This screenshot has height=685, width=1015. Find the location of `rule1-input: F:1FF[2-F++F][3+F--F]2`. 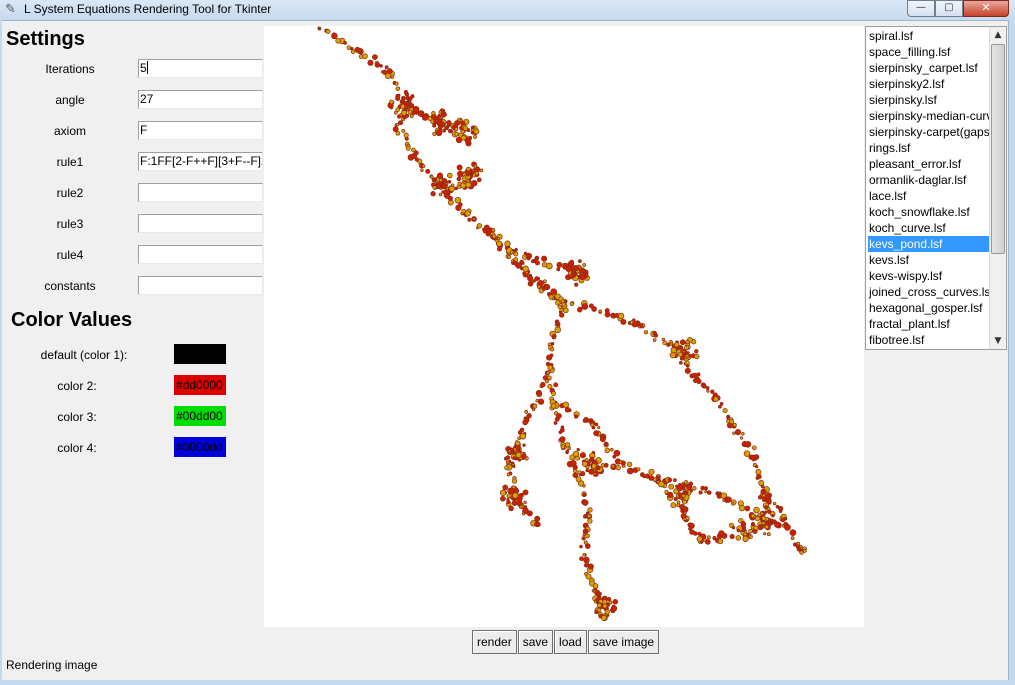

rule1-input: F:1FF[2-F++F][3+F--F]2 is located at coordinates (200, 161).